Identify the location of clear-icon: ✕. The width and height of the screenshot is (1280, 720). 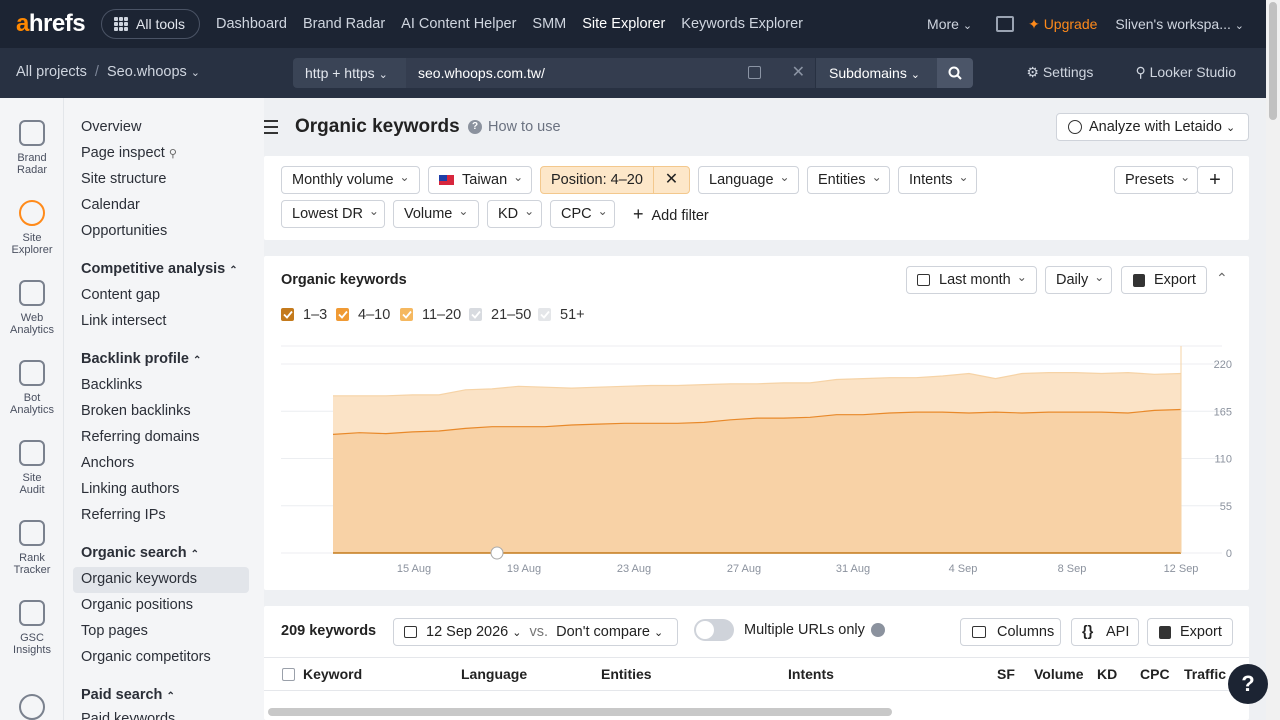
(798, 73).